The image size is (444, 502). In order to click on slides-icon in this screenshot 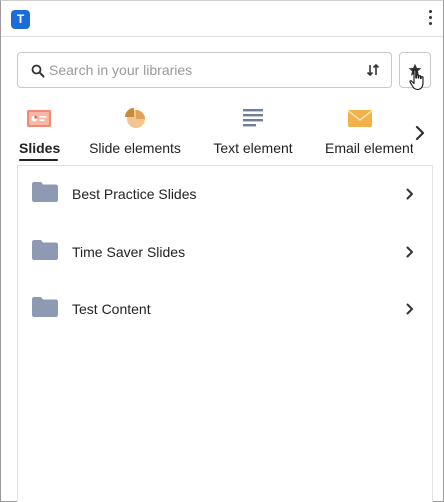, I will do `click(38, 118)`.